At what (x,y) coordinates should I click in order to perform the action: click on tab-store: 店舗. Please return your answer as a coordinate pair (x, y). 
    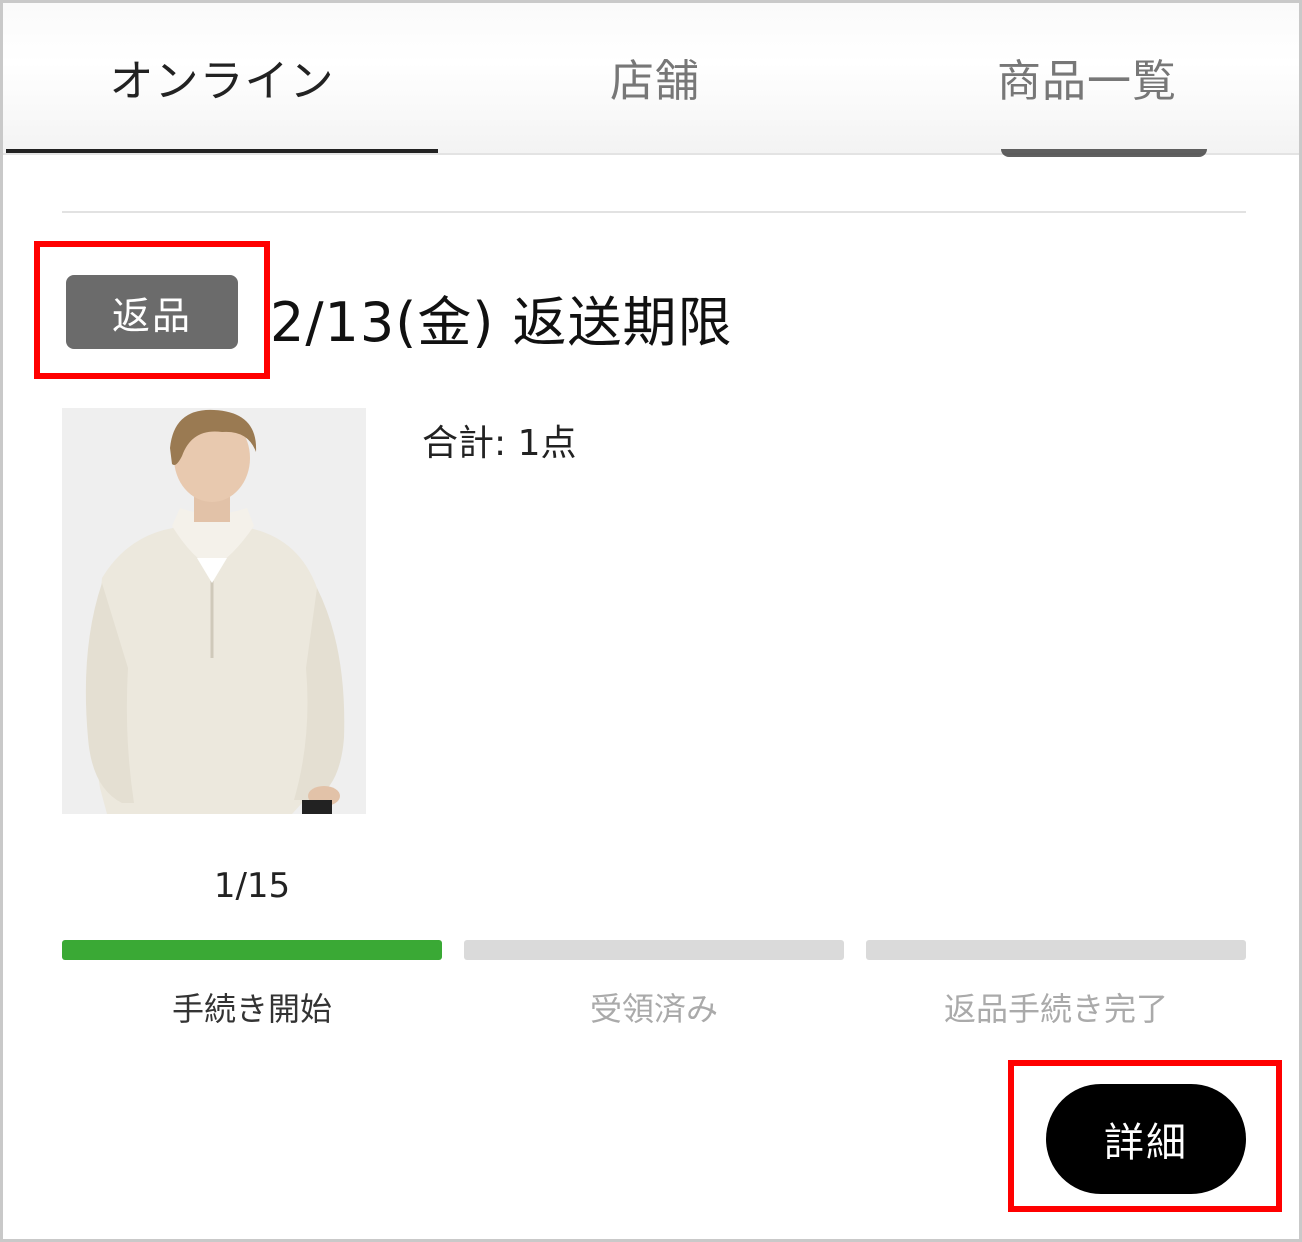
    Looking at the image, I should click on (655, 77).